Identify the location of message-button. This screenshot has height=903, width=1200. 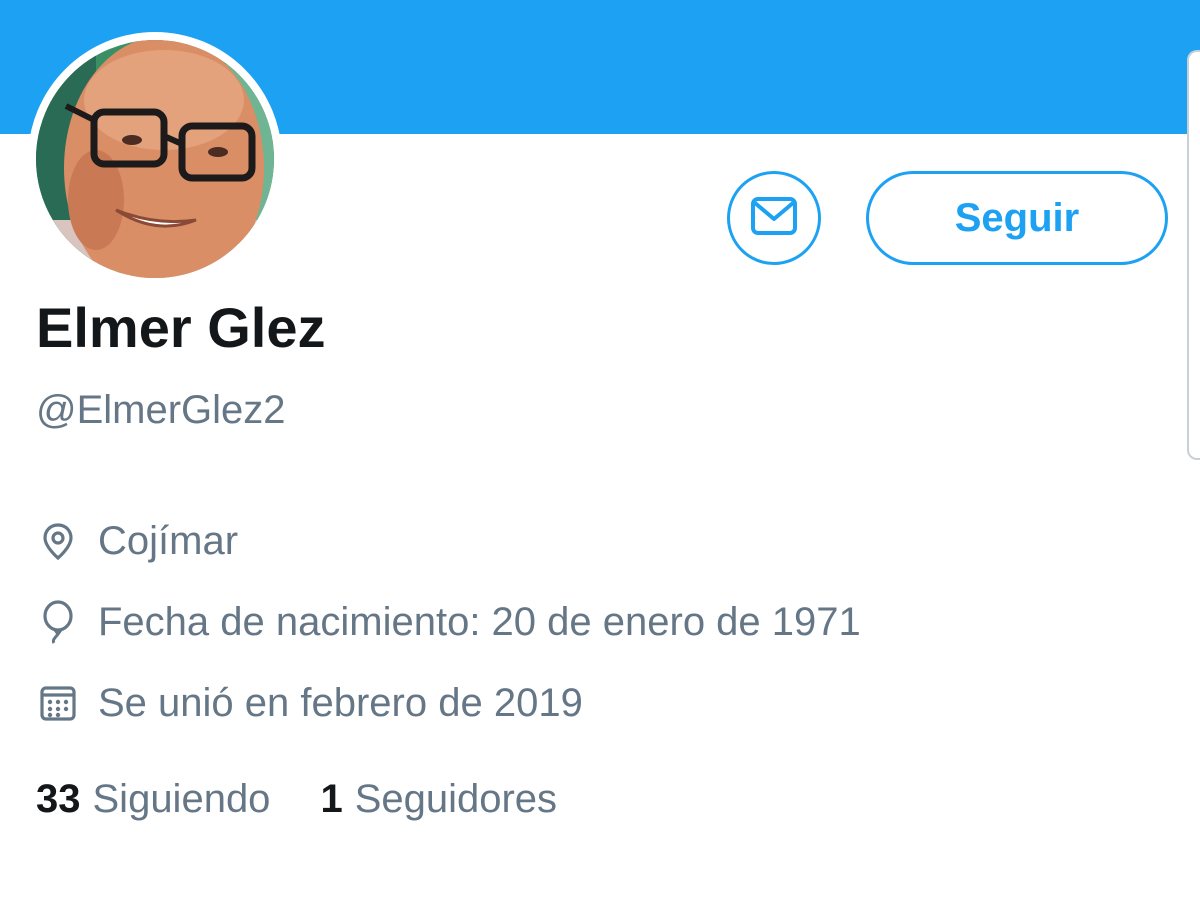
(774, 218).